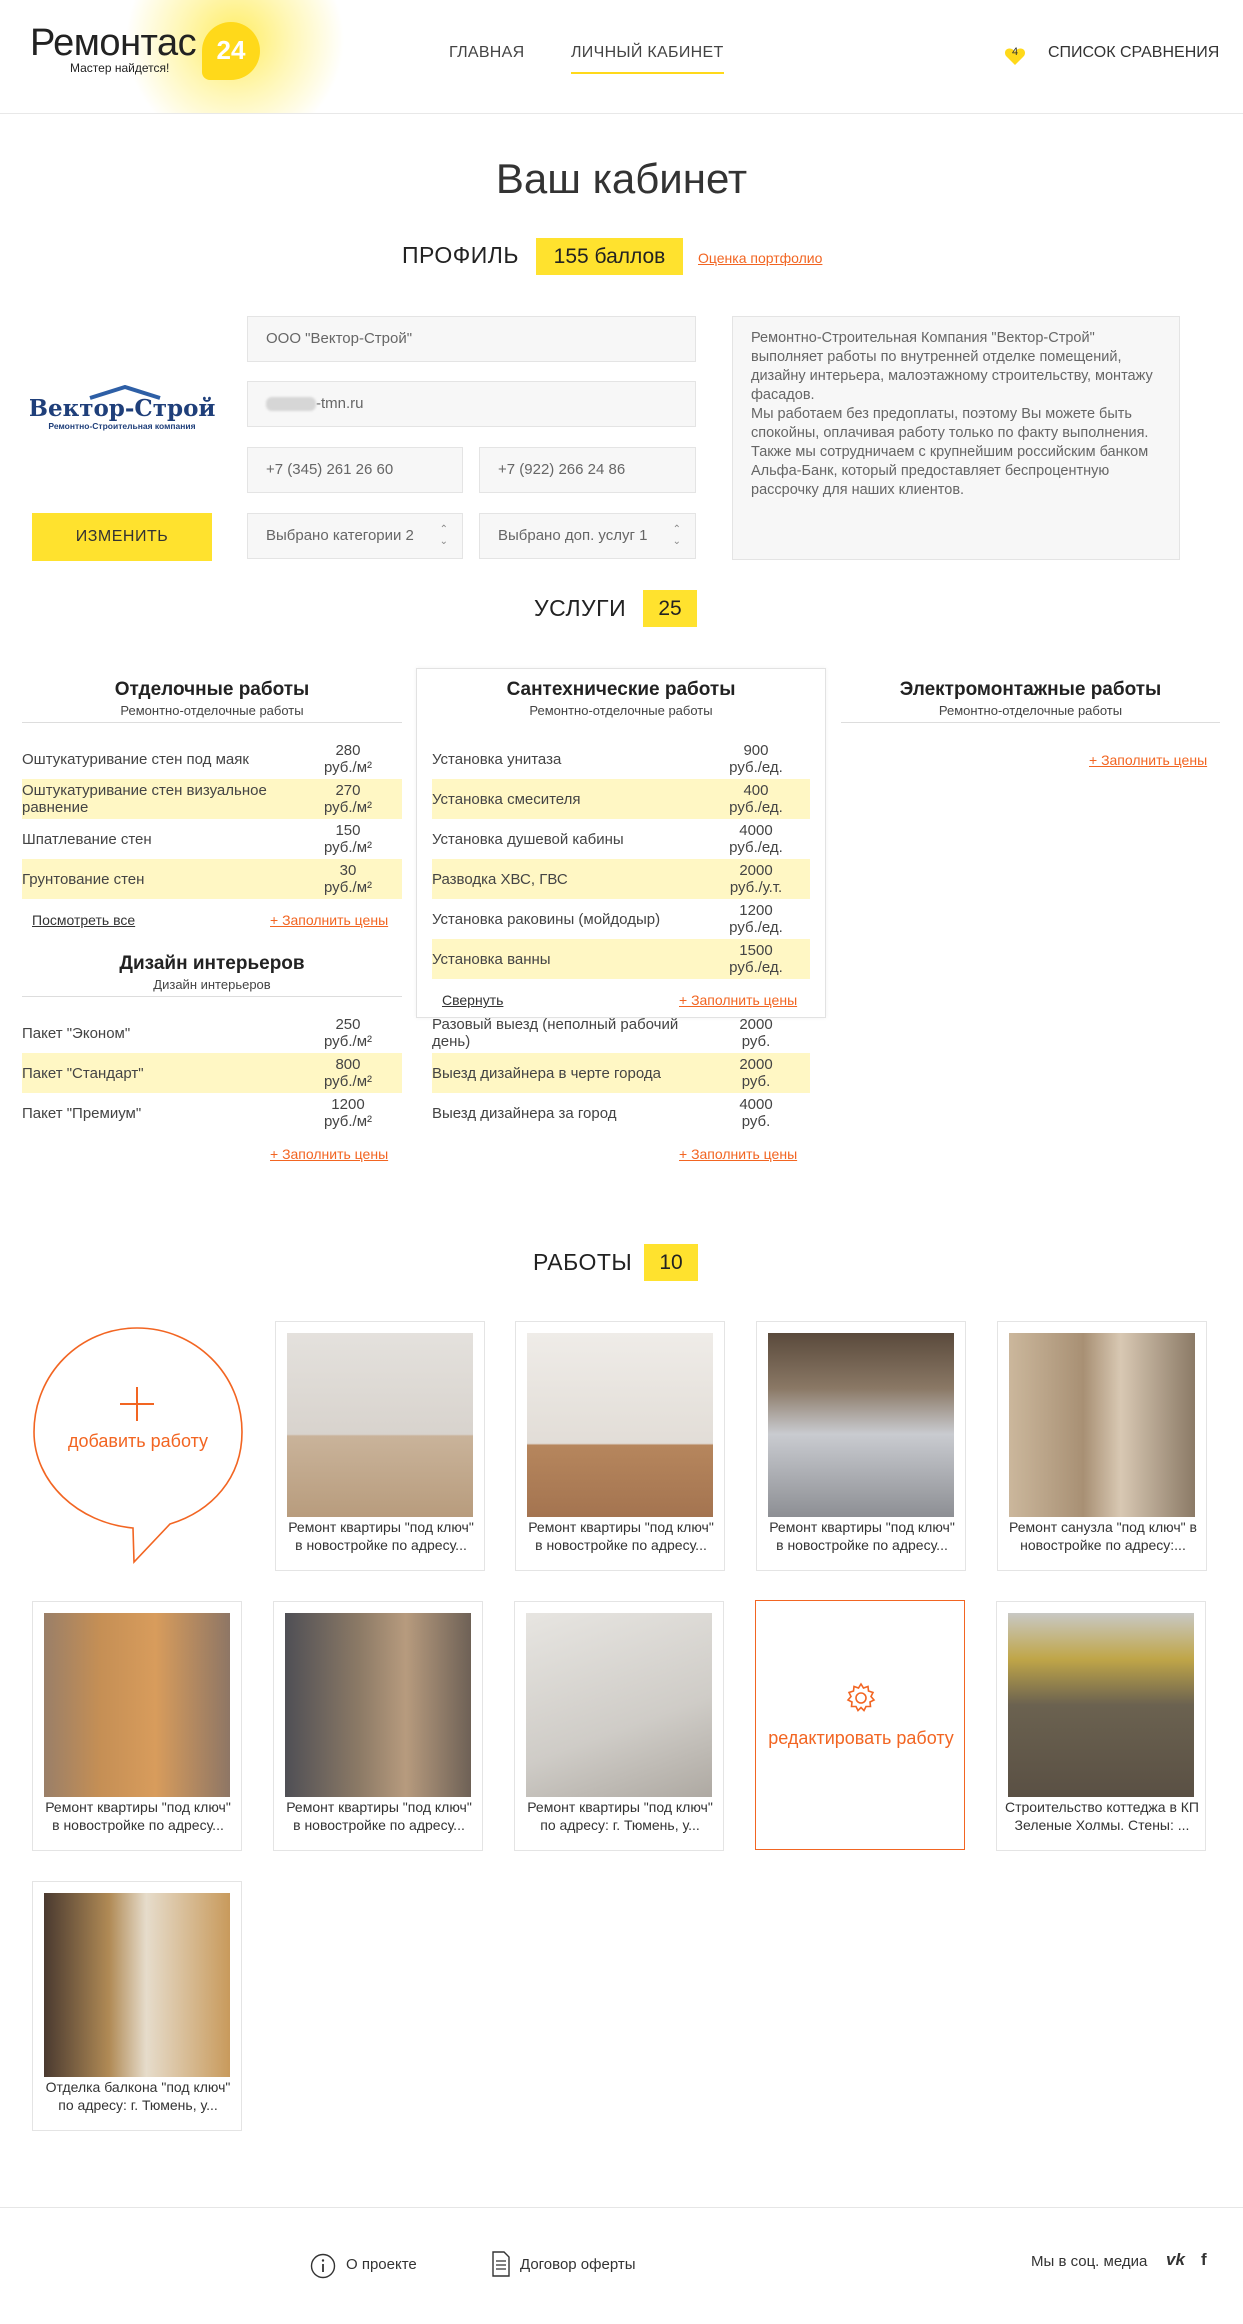 This screenshot has width=1243, height=2324. I want to click on works-count-badge: 10, so click(671, 1262).